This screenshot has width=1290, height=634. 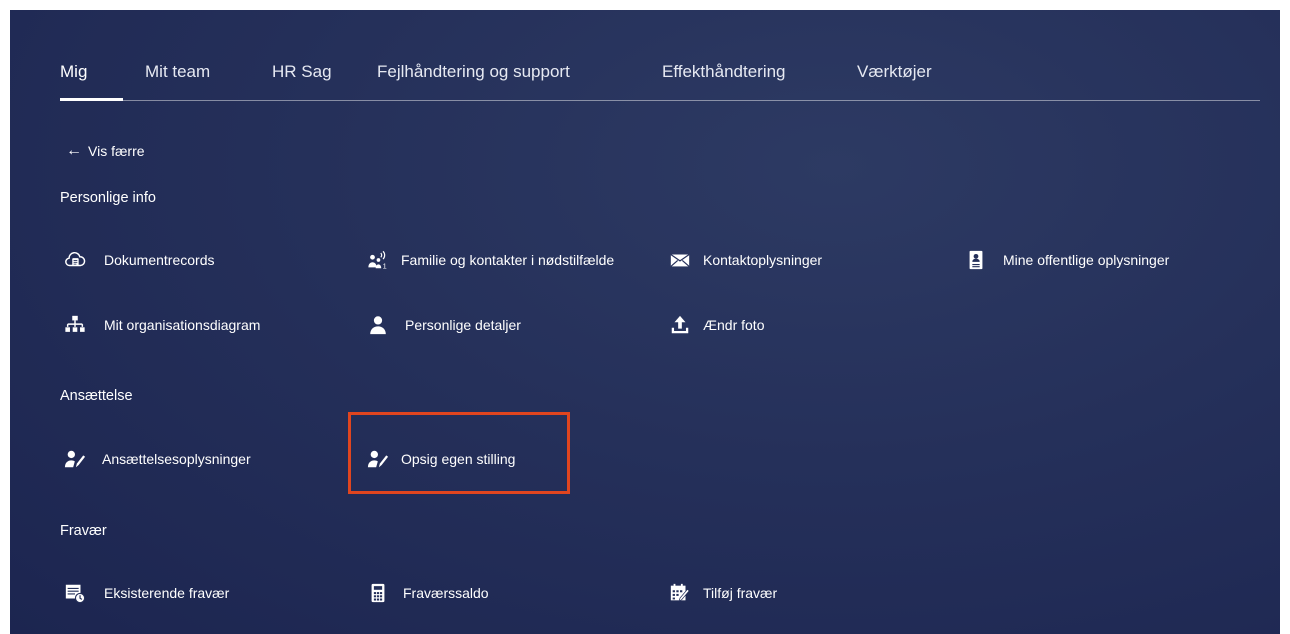 I want to click on tab-hr-sag: HR Sag, so click(x=302, y=72).